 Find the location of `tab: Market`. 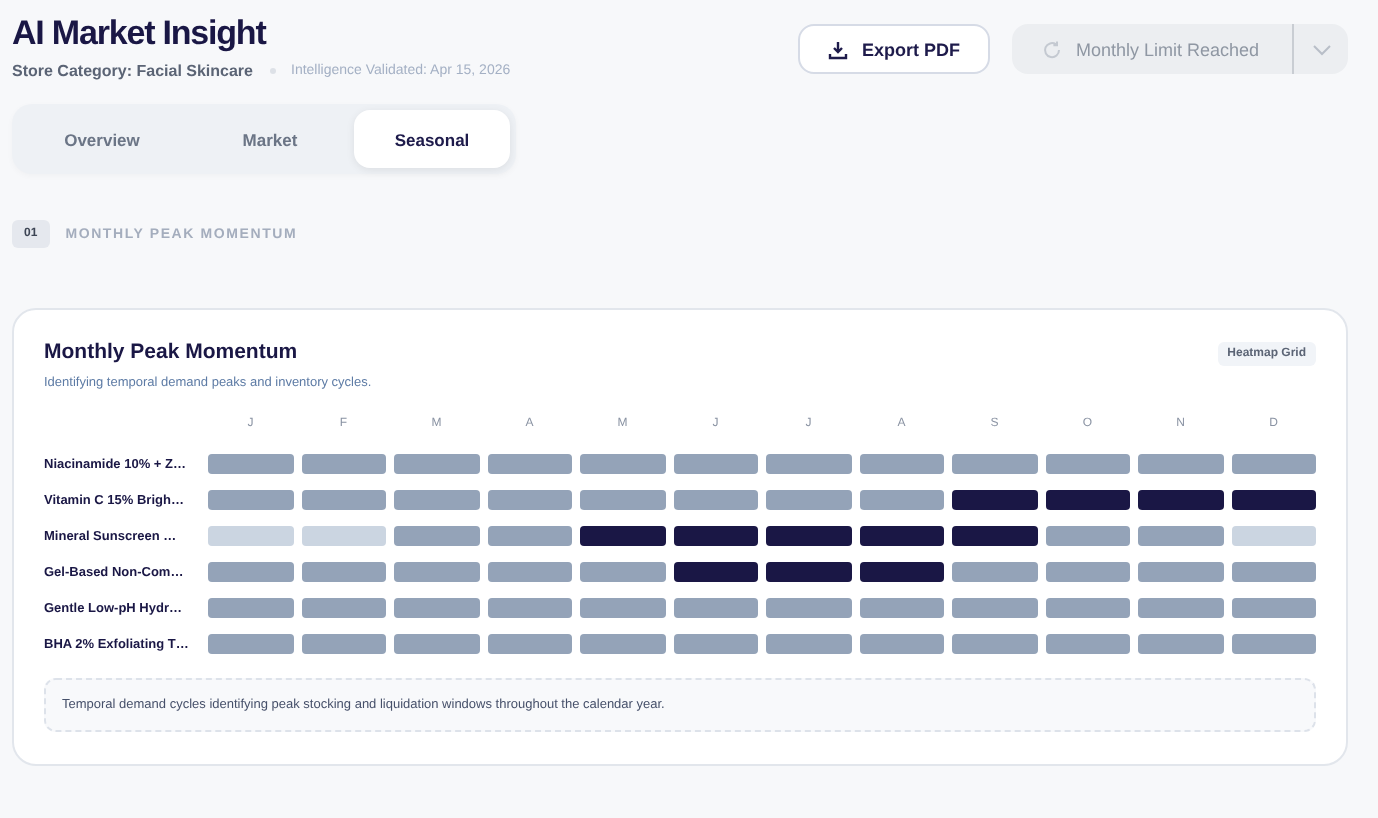

tab: Market is located at coordinates (270, 139).